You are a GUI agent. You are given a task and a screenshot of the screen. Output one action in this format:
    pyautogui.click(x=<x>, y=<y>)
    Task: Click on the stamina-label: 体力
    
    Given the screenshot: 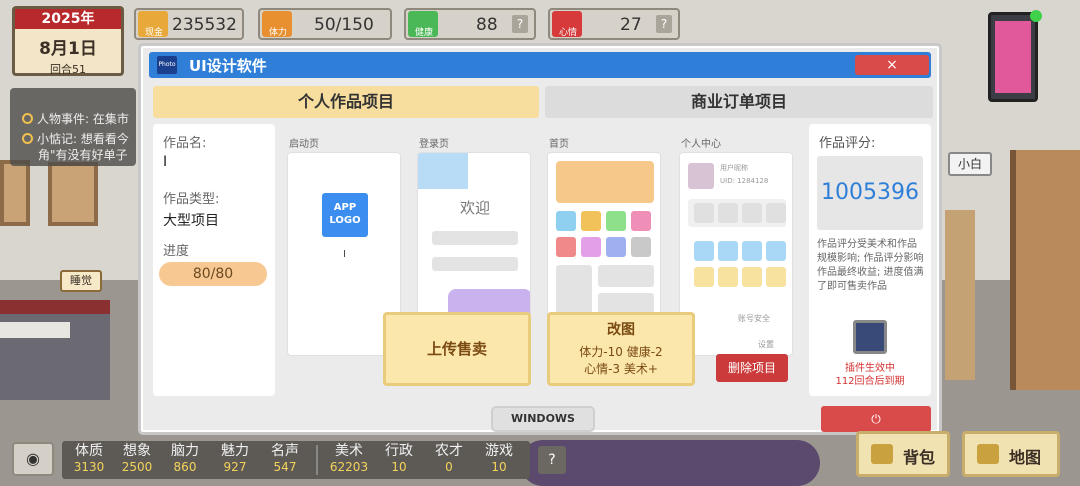 What is the action you would take?
    pyautogui.click(x=277, y=33)
    